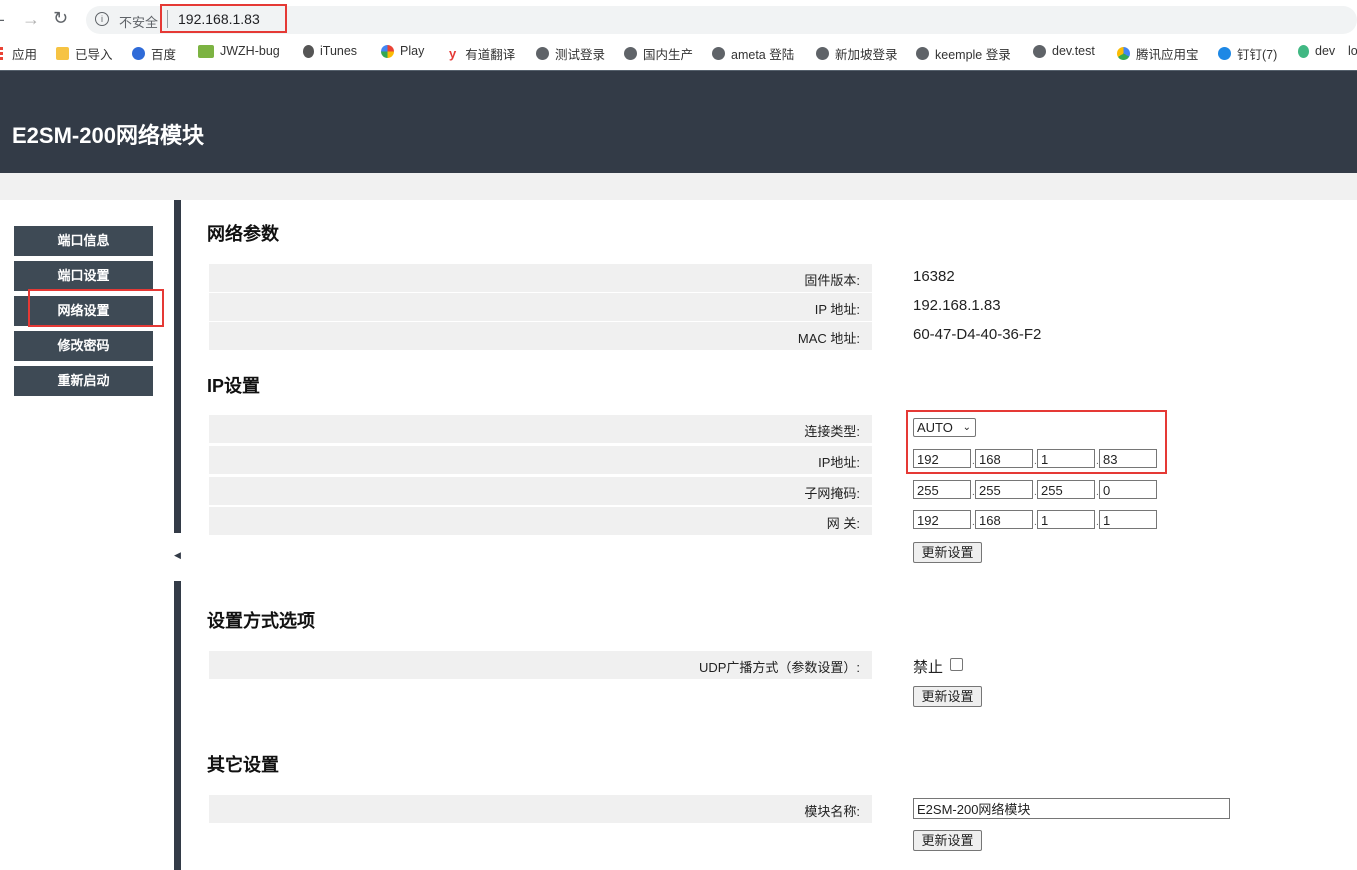 The height and width of the screenshot is (870, 1357). I want to click on bookmark-itunes: iTunes, so click(330, 51).